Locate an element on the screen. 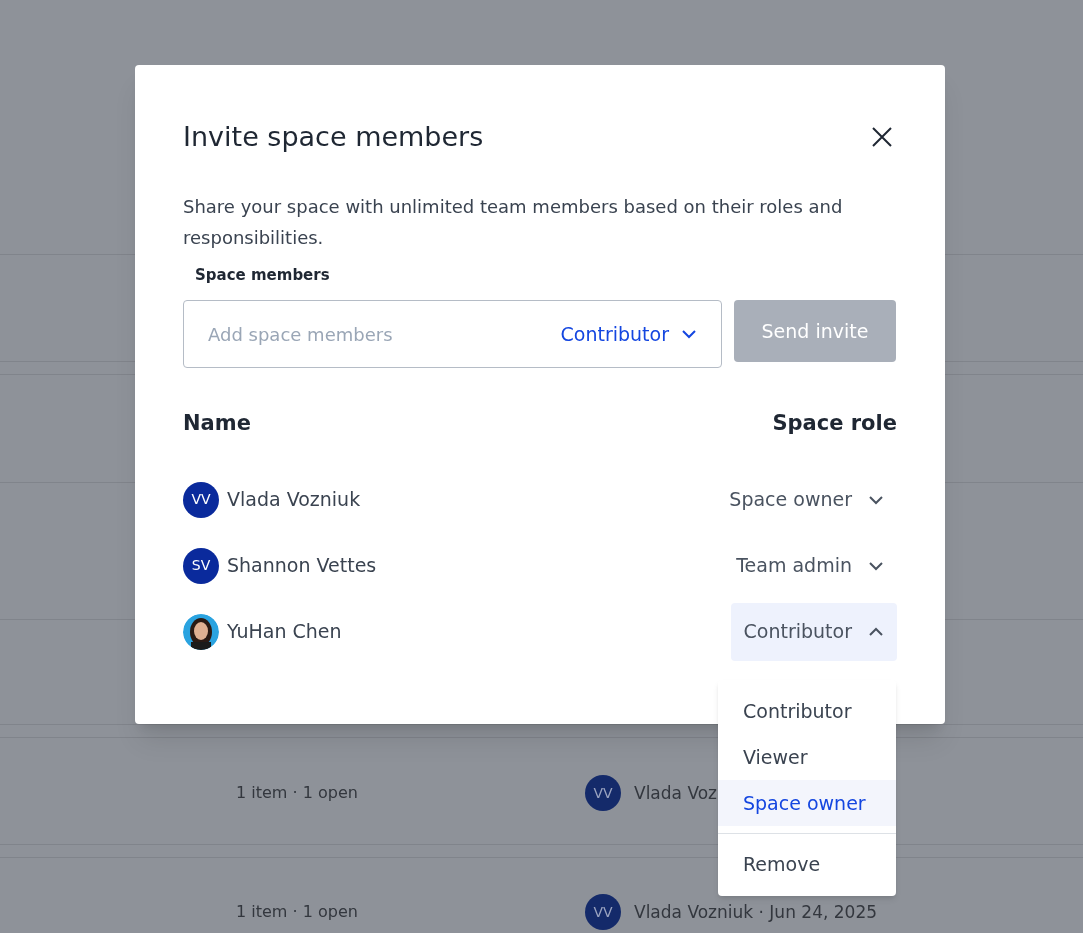 The height and width of the screenshot is (933, 1083). owner-text: Vlada Voz is located at coordinates (676, 793).